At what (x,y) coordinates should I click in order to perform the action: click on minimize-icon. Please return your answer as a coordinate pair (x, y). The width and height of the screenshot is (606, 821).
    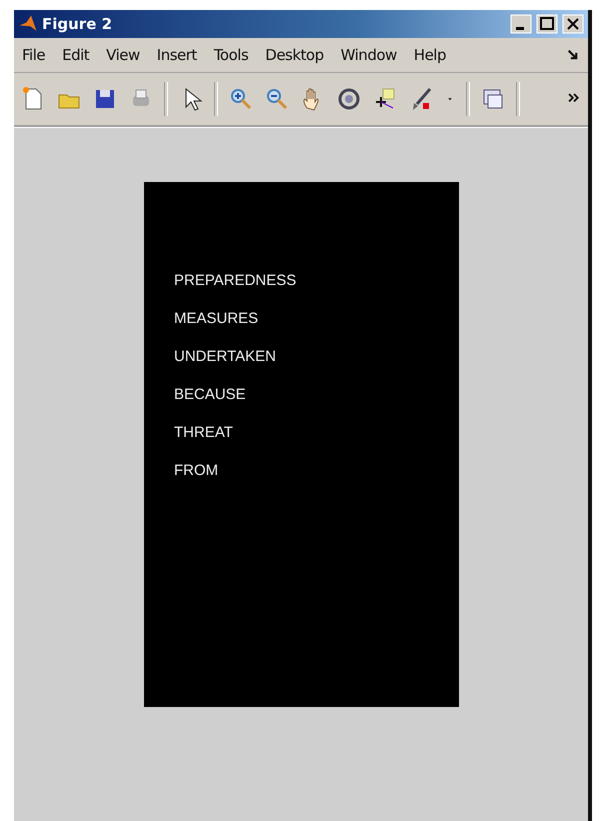
    Looking at the image, I should click on (521, 24).